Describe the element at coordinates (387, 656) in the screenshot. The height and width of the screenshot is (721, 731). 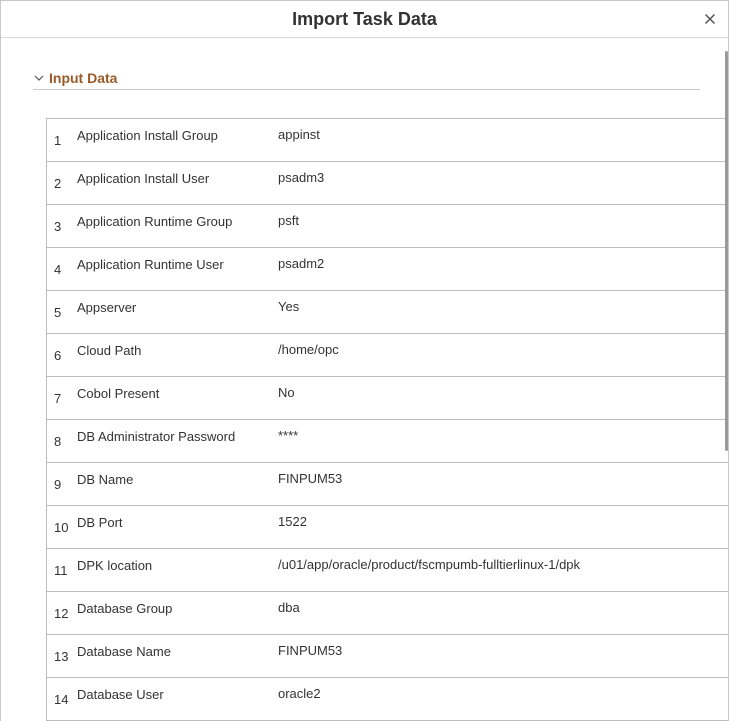
I see `table-row: 13 Database Name FINPUM53` at that location.